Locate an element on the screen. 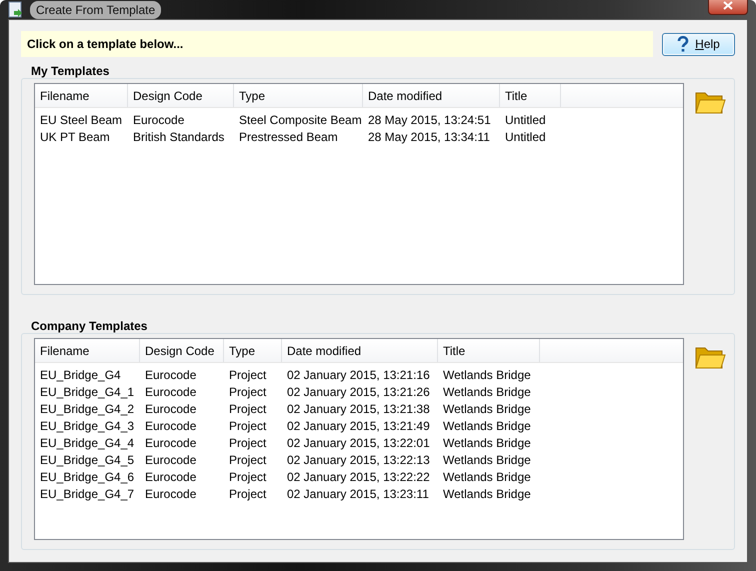 The width and height of the screenshot is (756, 571). table-cell-text: Steel Composite Beam is located at coordinates (300, 119).